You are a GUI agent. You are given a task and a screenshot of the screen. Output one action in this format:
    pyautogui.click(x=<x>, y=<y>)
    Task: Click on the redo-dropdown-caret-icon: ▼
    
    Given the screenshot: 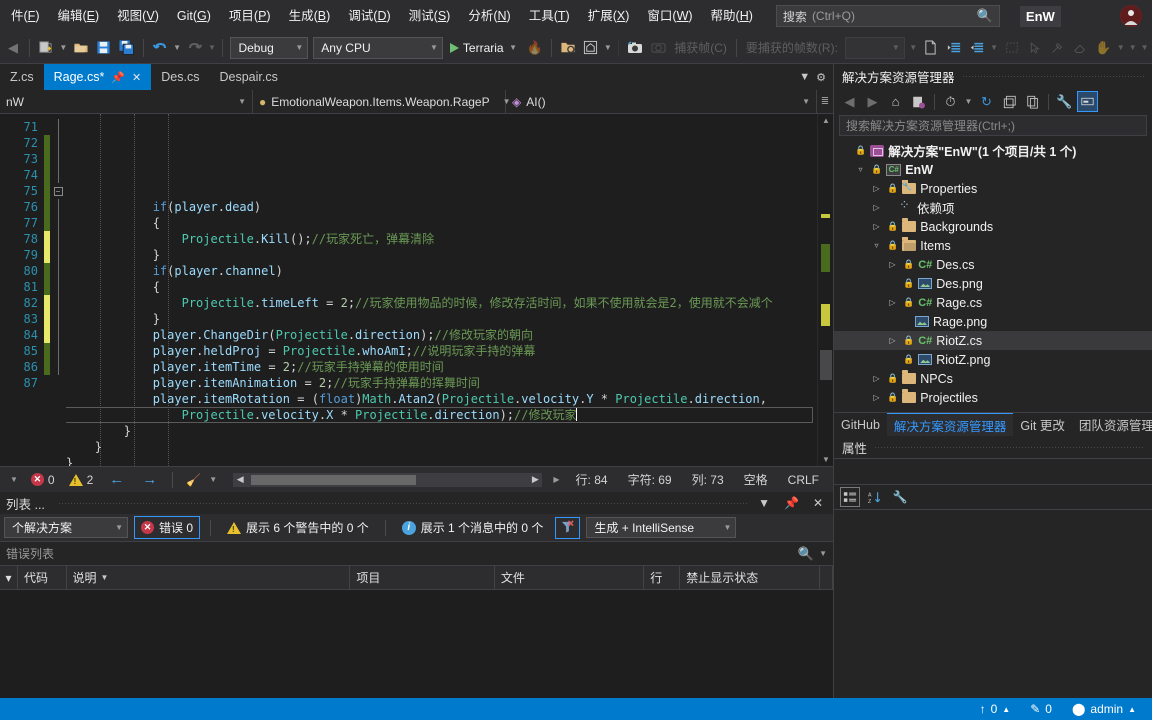 What is the action you would take?
    pyautogui.click(x=212, y=48)
    